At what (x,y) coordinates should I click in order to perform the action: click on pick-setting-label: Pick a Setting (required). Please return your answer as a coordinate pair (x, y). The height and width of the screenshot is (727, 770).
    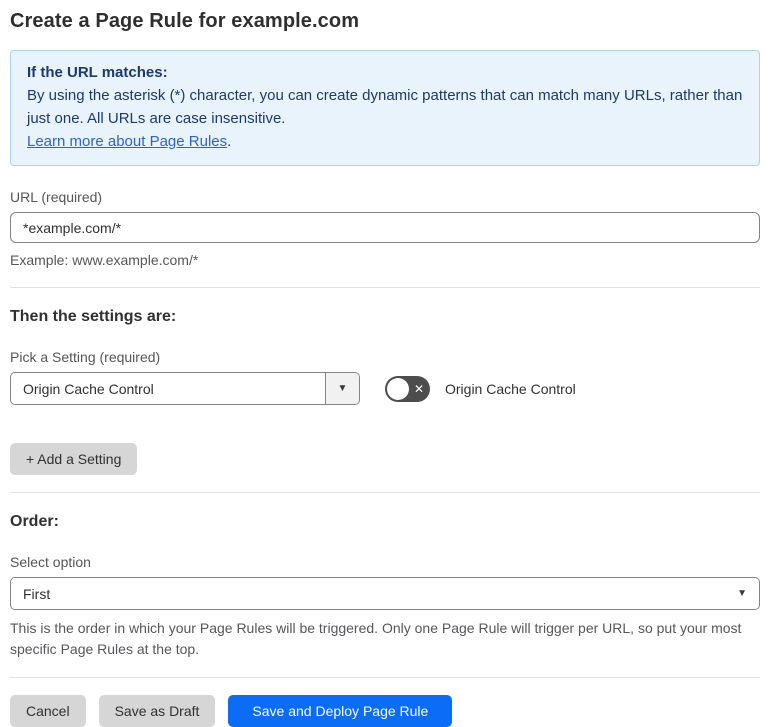
    Looking at the image, I should click on (85, 357).